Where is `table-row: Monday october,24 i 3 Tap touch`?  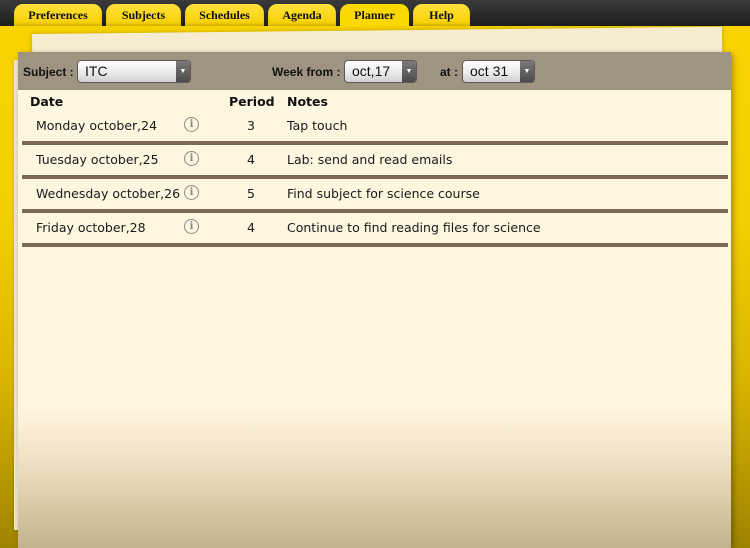 table-row: Monday october,24 i 3 Tap touch is located at coordinates (375, 128).